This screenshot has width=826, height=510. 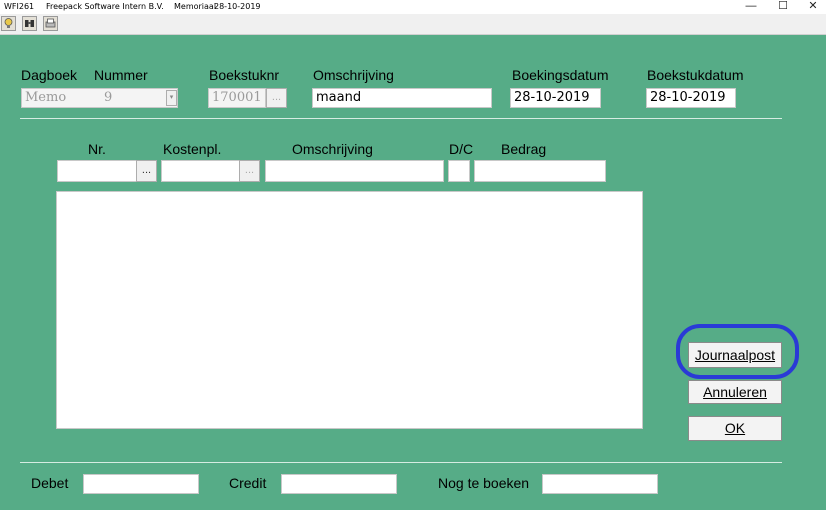 What do you see at coordinates (560, 75) in the screenshot?
I see `boekingsdatum-label: Boekingsdatum` at bounding box center [560, 75].